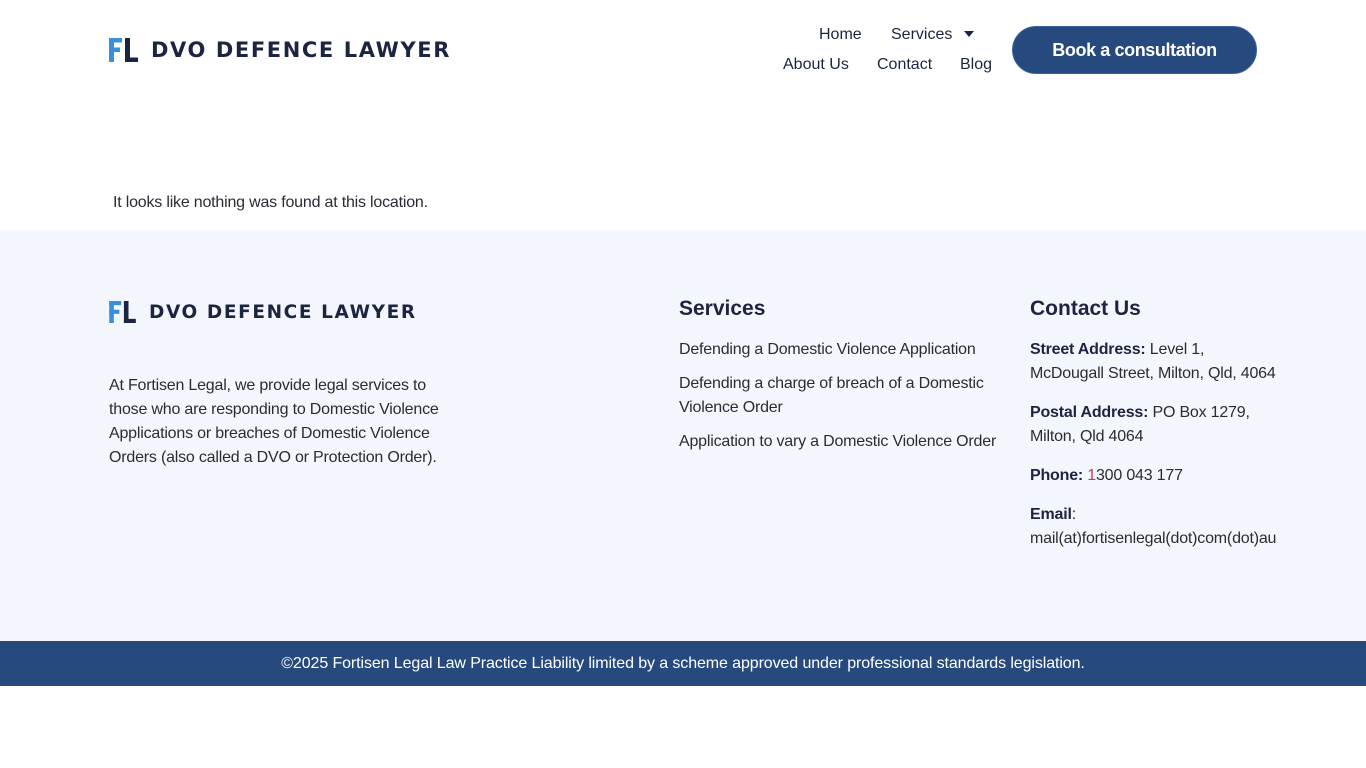 The width and height of the screenshot is (1366, 768). Describe the element at coordinates (922, 34) in the screenshot. I see `nav-services-label: Services` at that location.